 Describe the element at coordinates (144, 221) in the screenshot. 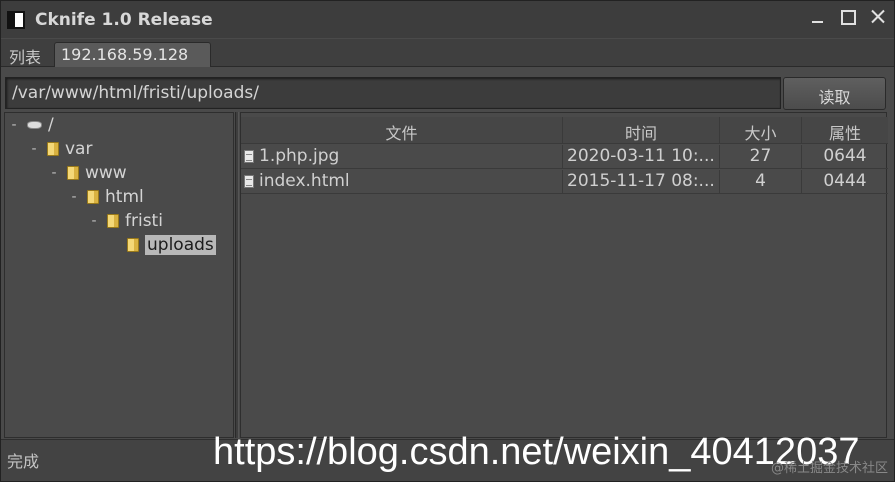

I see `tree-node-label: fristi` at that location.